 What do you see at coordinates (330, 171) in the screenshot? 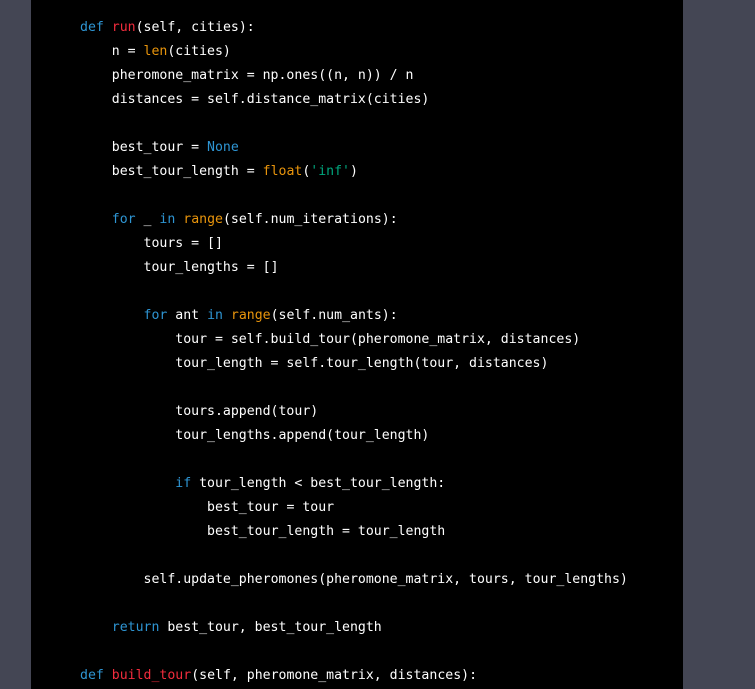
I see `string-token: 'inf'` at bounding box center [330, 171].